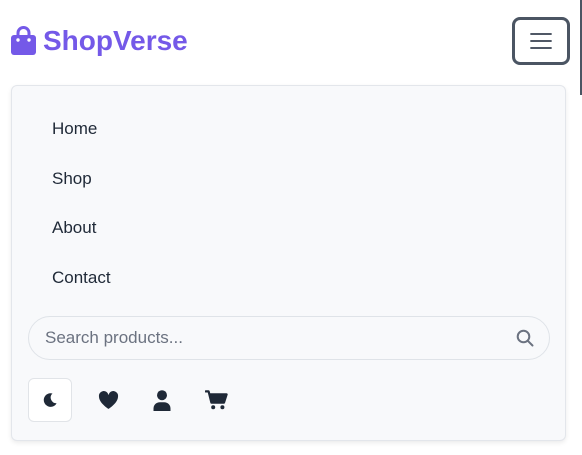 The height and width of the screenshot is (455, 582). Describe the element at coordinates (264, 338) in the screenshot. I see `search-input` at that location.